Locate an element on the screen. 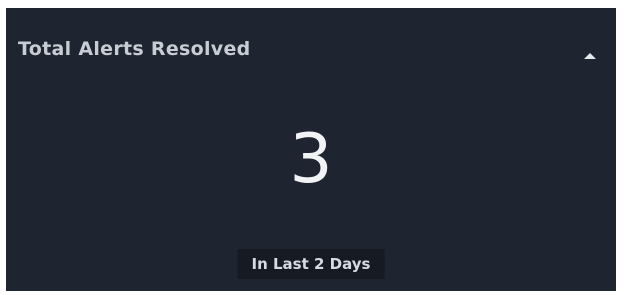  collapse-button is located at coordinates (590, 56).